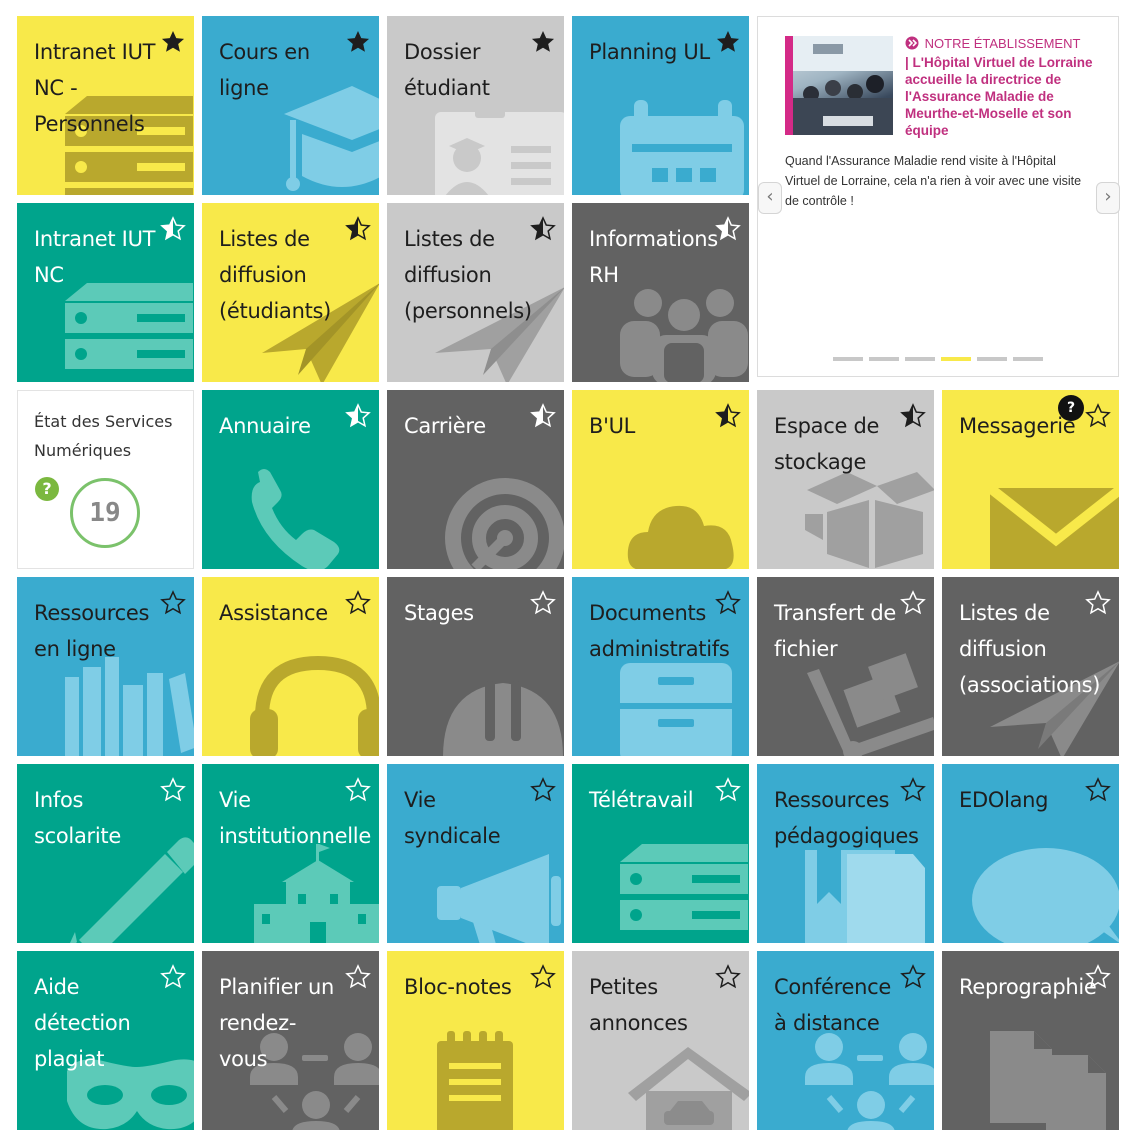  What do you see at coordinates (1002, 43) in the screenshot?
I see `news-category-label: NOTRE ÉTABLISSEMENT` at bounding box center [1002, 43].